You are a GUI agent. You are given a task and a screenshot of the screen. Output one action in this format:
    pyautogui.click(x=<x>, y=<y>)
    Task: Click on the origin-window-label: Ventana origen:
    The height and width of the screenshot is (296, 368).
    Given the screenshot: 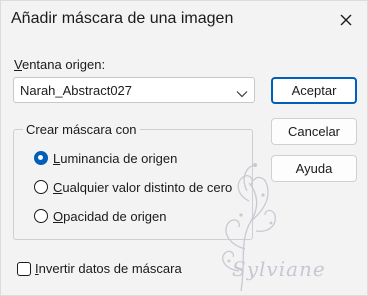 What is the action you would take?
    pyautogui.click(x=59, y=64)
    